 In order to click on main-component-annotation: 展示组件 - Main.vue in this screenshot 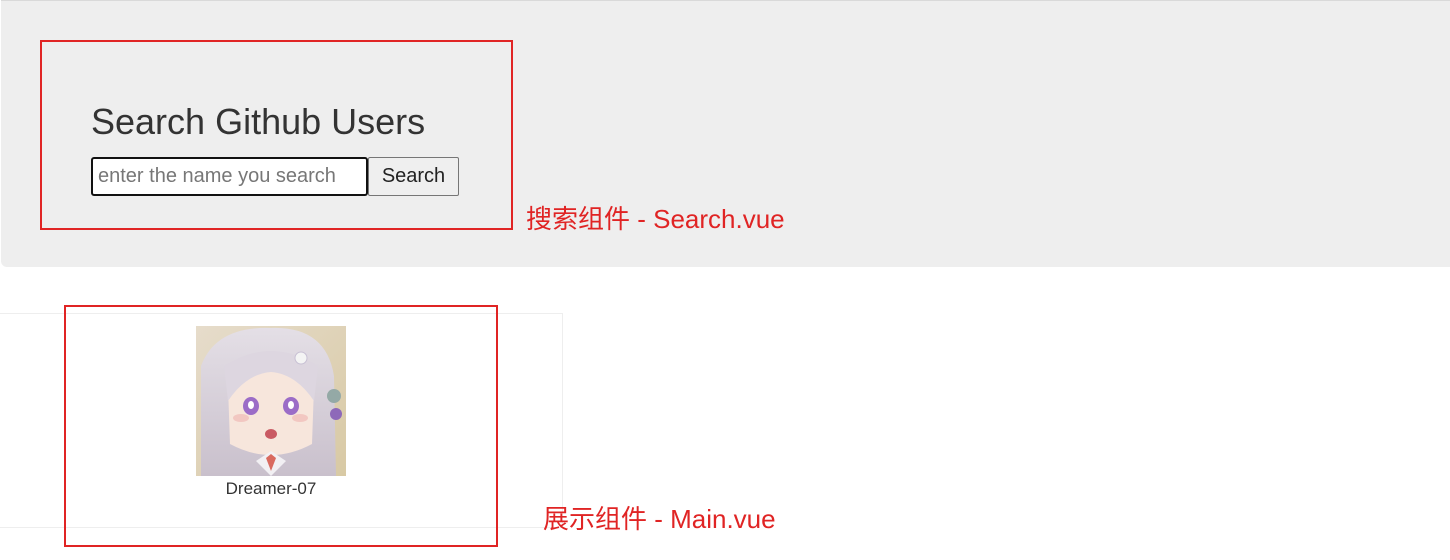, I will do `click(659, 519)`.